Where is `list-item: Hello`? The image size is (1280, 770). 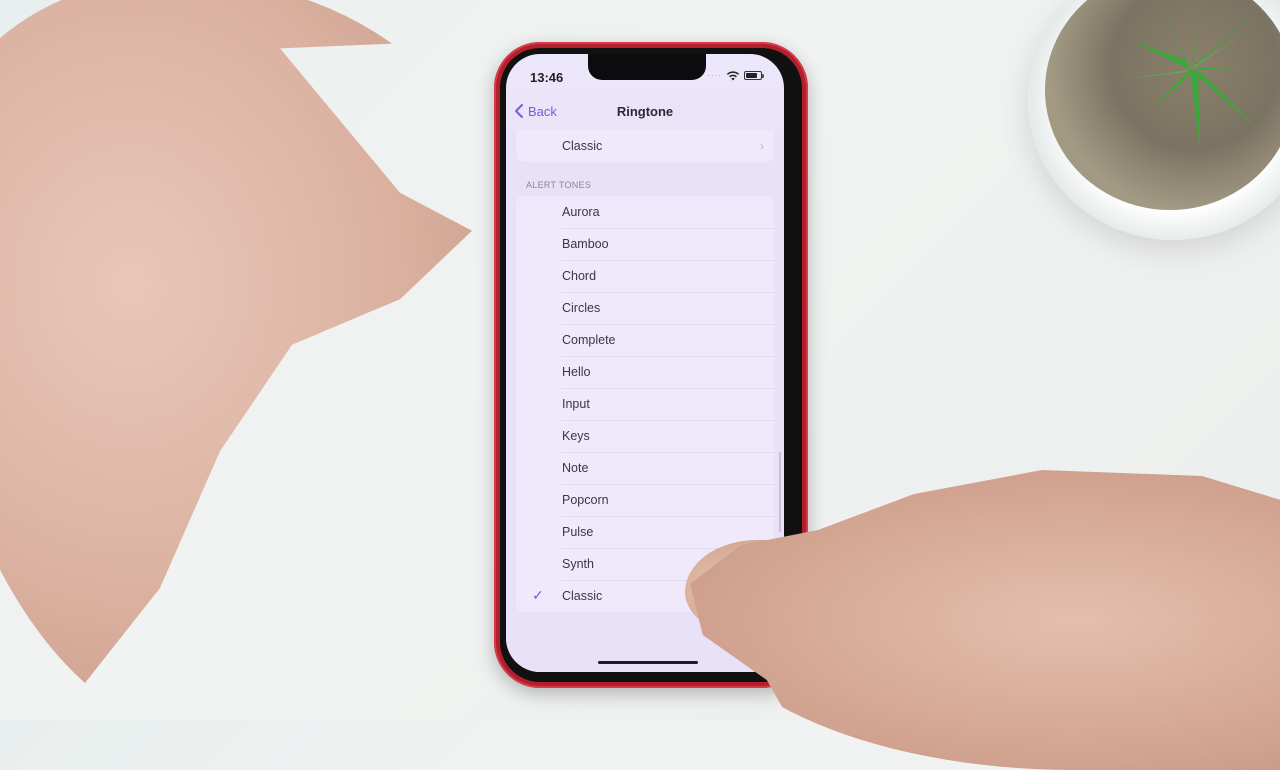
list-item: Hello is located at coordinates (645, 372).